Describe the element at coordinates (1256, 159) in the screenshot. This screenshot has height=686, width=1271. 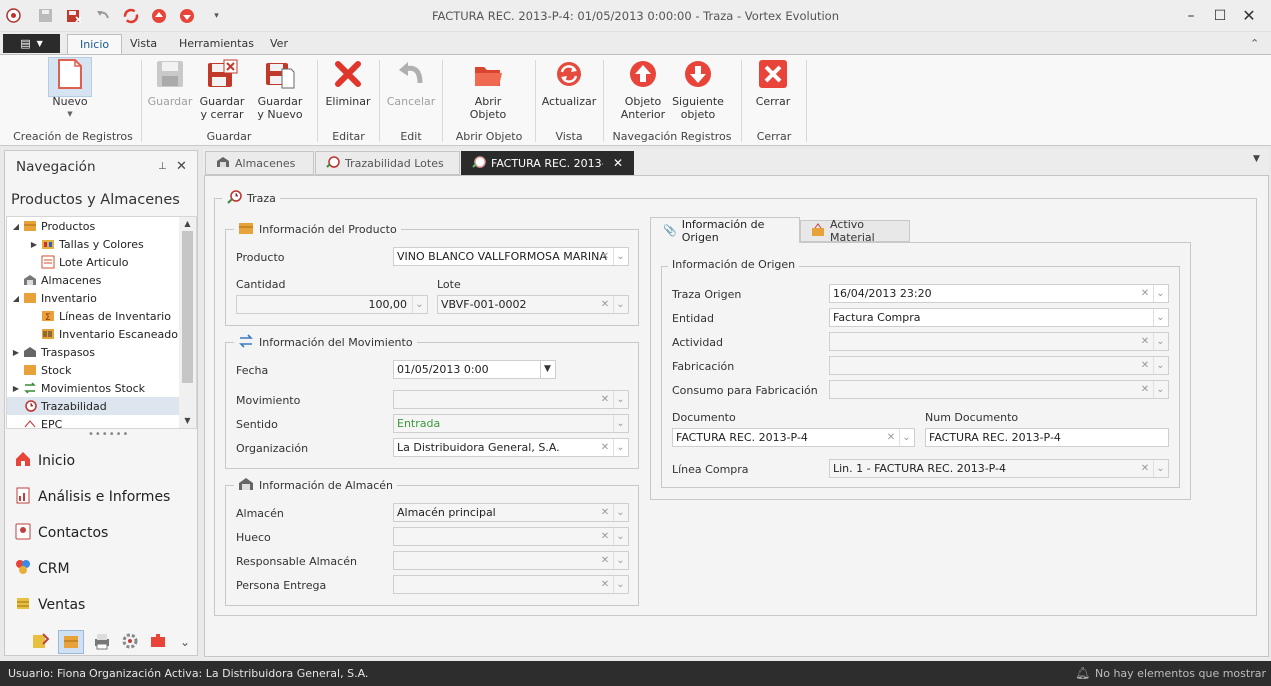
I see `tab-list-icon: ▼` at that location.